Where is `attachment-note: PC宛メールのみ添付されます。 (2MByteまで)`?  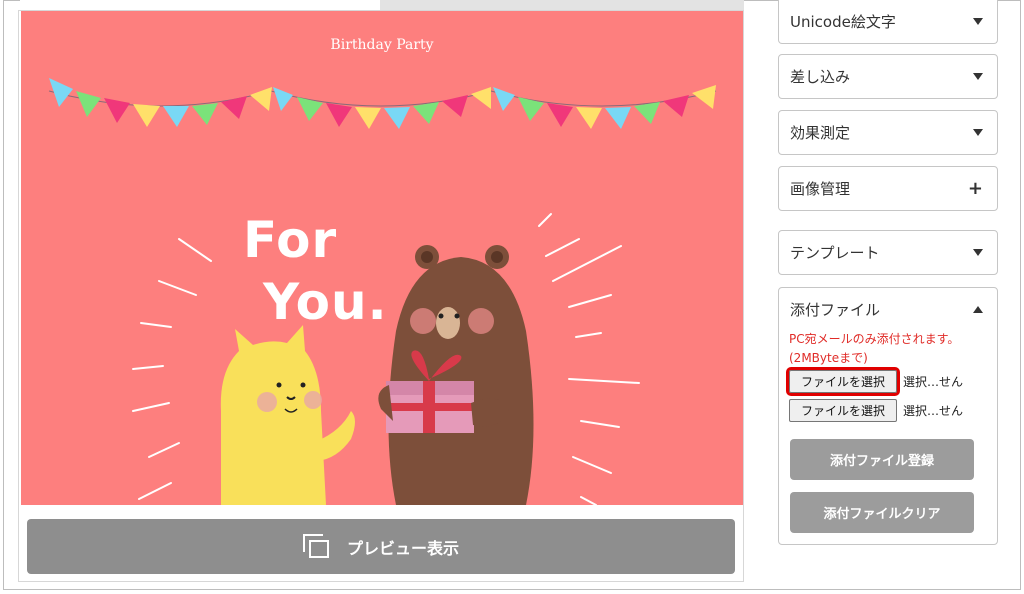 attachment-note: PC宛メールのみ添付されます。 (2MByteまで) is located at coordinates (888, 349).